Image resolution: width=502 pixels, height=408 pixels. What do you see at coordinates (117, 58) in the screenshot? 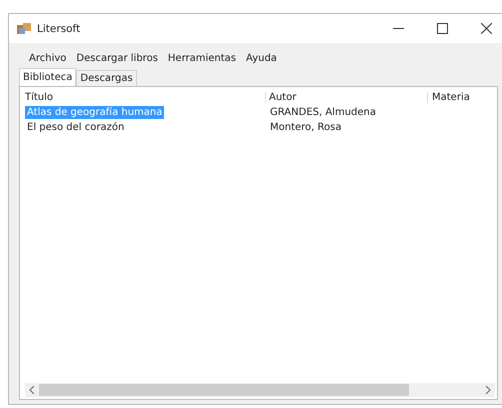
I see `menu-item: Descargar libros` at bounding box center [117, 58].